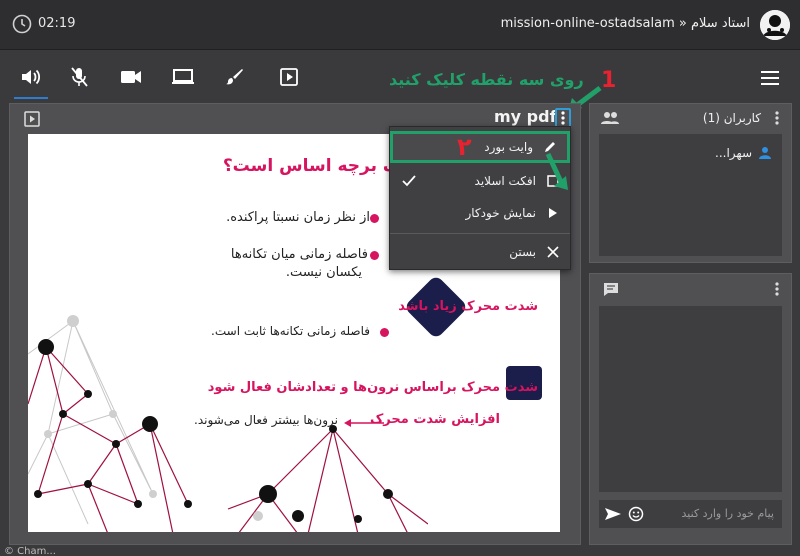 The width and height of the screenshot is (800, 556). What do you see at coordinates (480, 213) in the screenshot?
I see `menu-item-autoplay: نمایش خودکار` at bounding box center [480, 213].